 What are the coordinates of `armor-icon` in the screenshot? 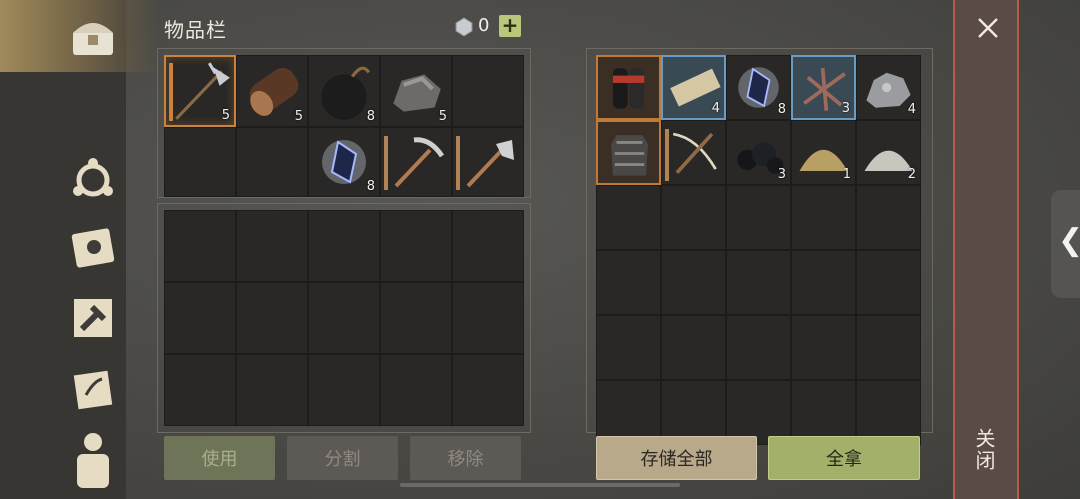 It's located at (629, 155).